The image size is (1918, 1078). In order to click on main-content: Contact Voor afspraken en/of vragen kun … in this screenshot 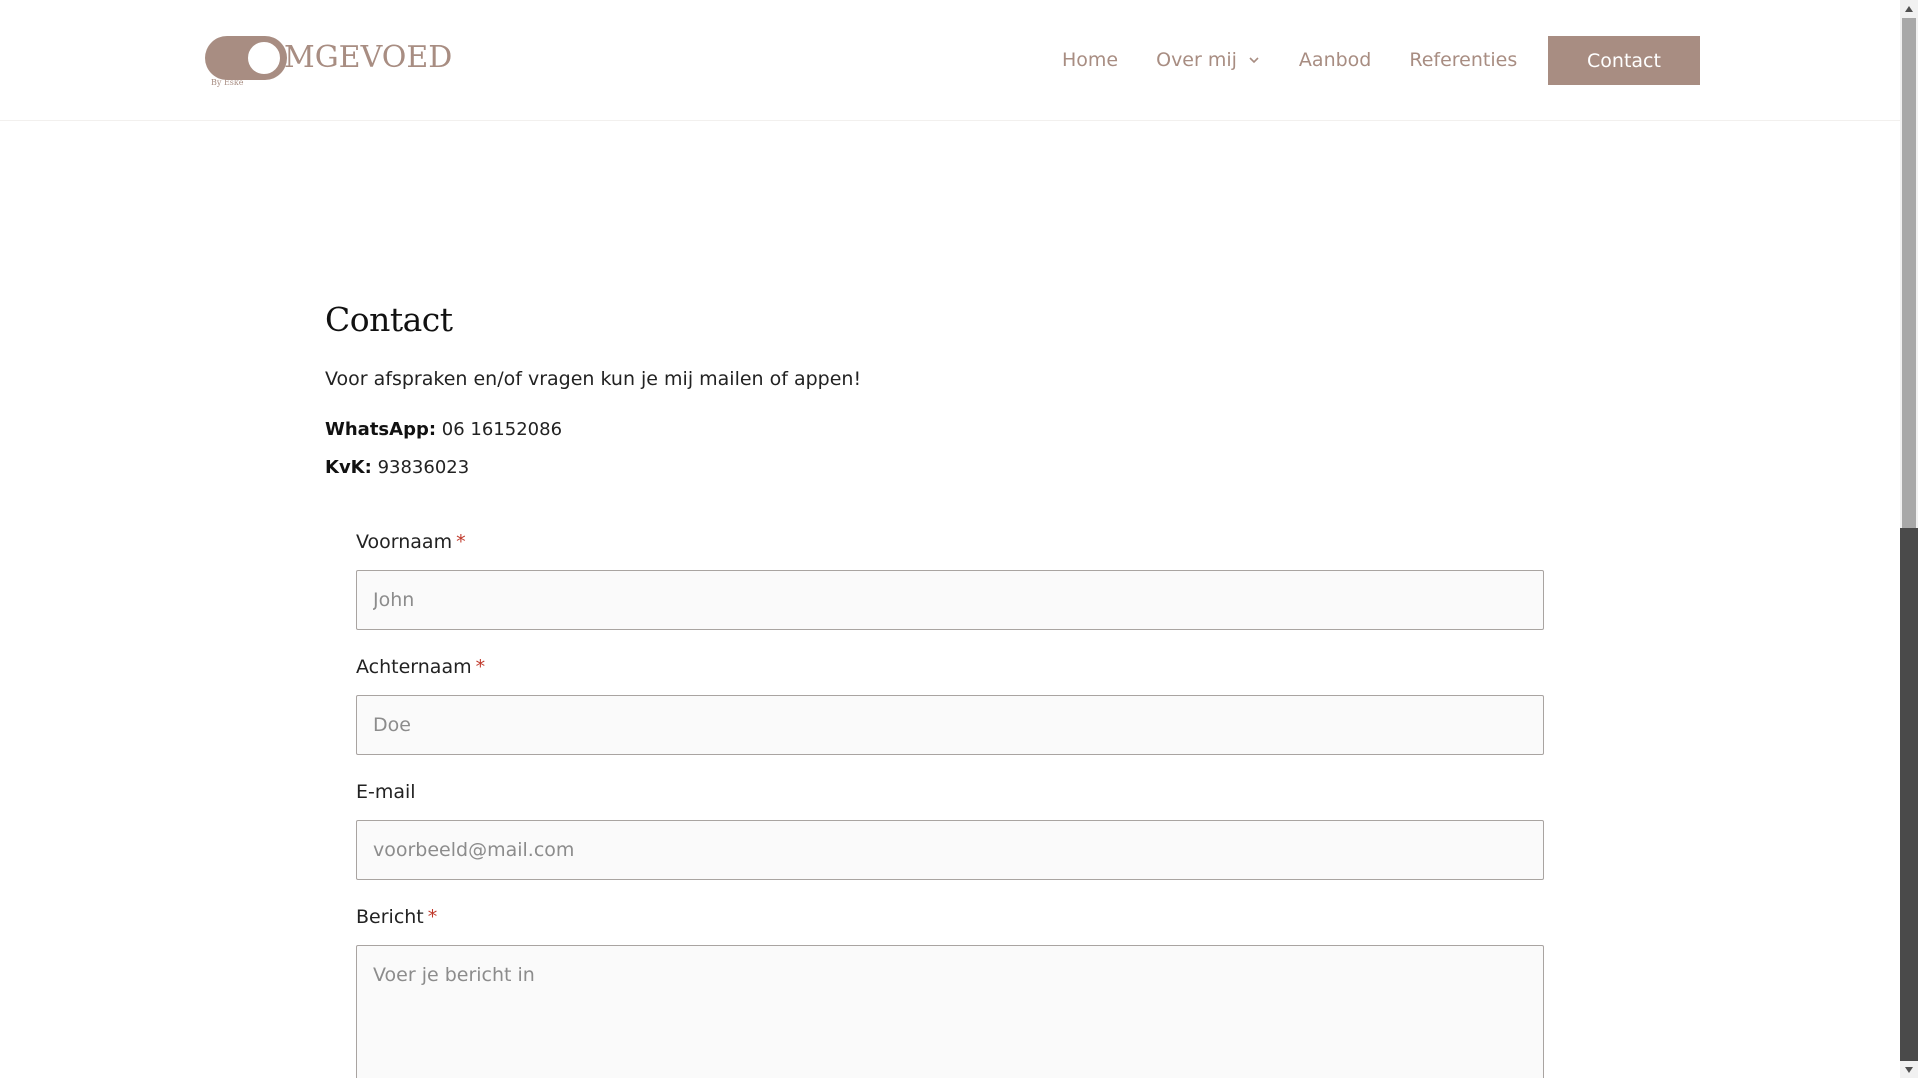, I will do `click(950, 388)`.